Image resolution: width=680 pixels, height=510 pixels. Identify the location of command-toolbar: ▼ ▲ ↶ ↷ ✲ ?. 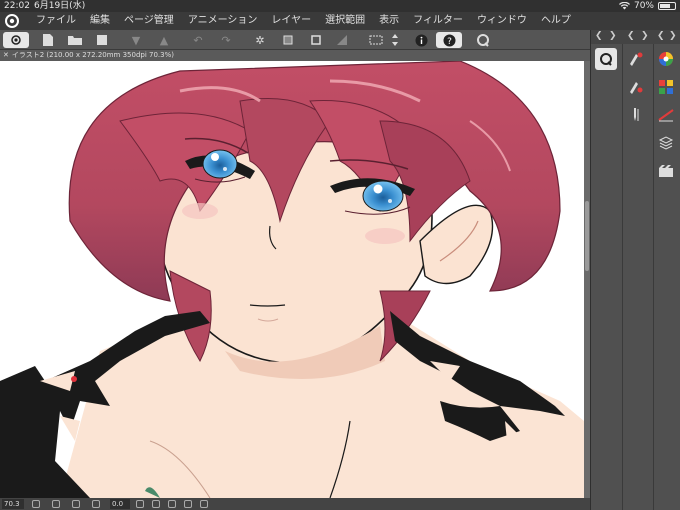
(295, 40).